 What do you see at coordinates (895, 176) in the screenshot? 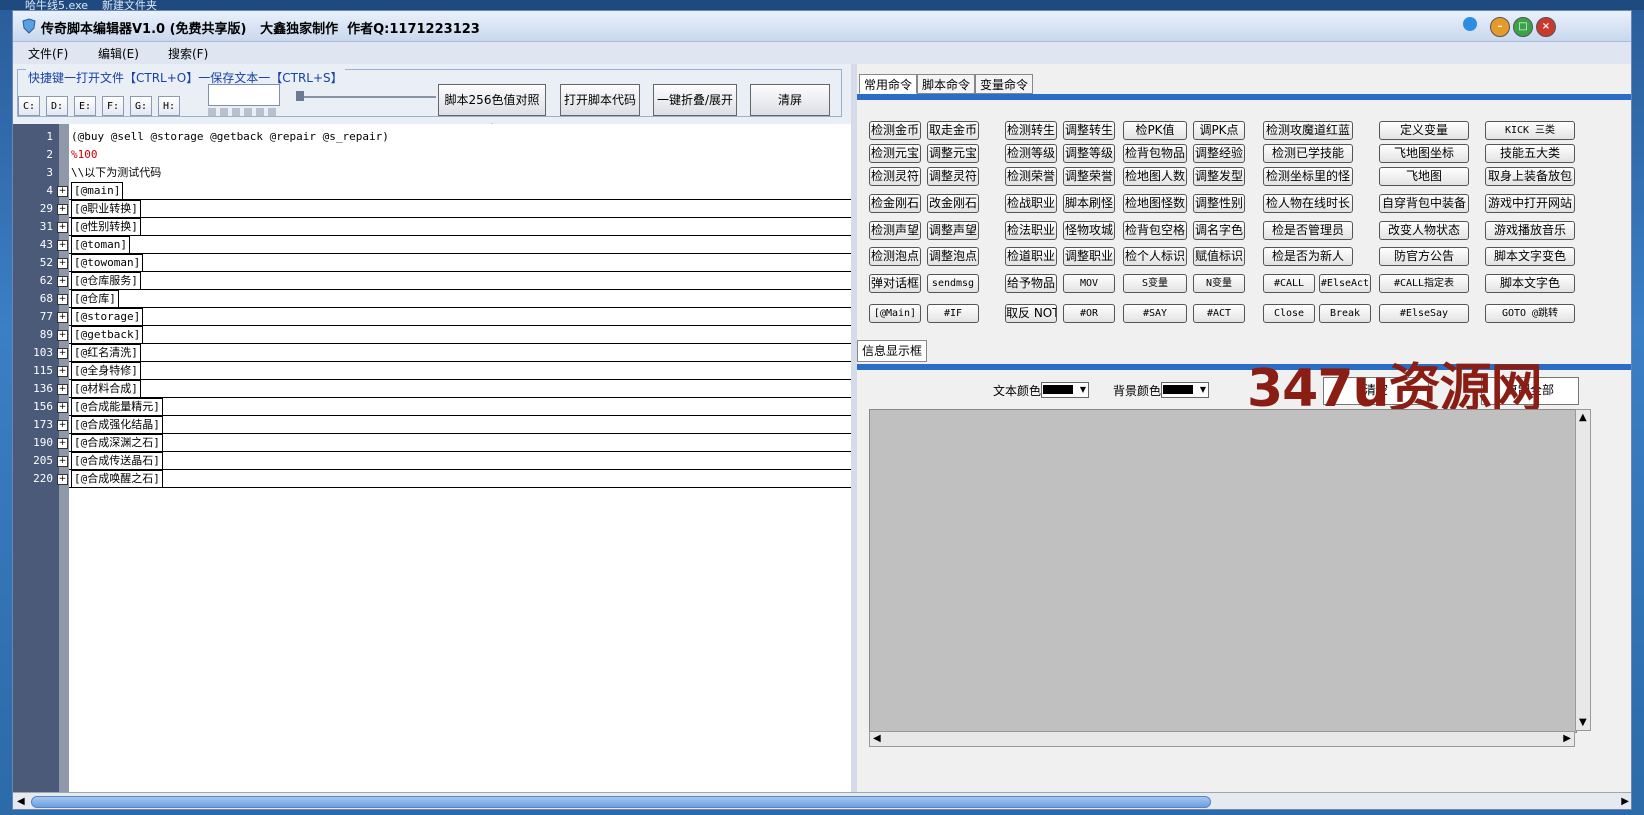
I see `command-button: 检测灵符` at bounding box center [895, 176].